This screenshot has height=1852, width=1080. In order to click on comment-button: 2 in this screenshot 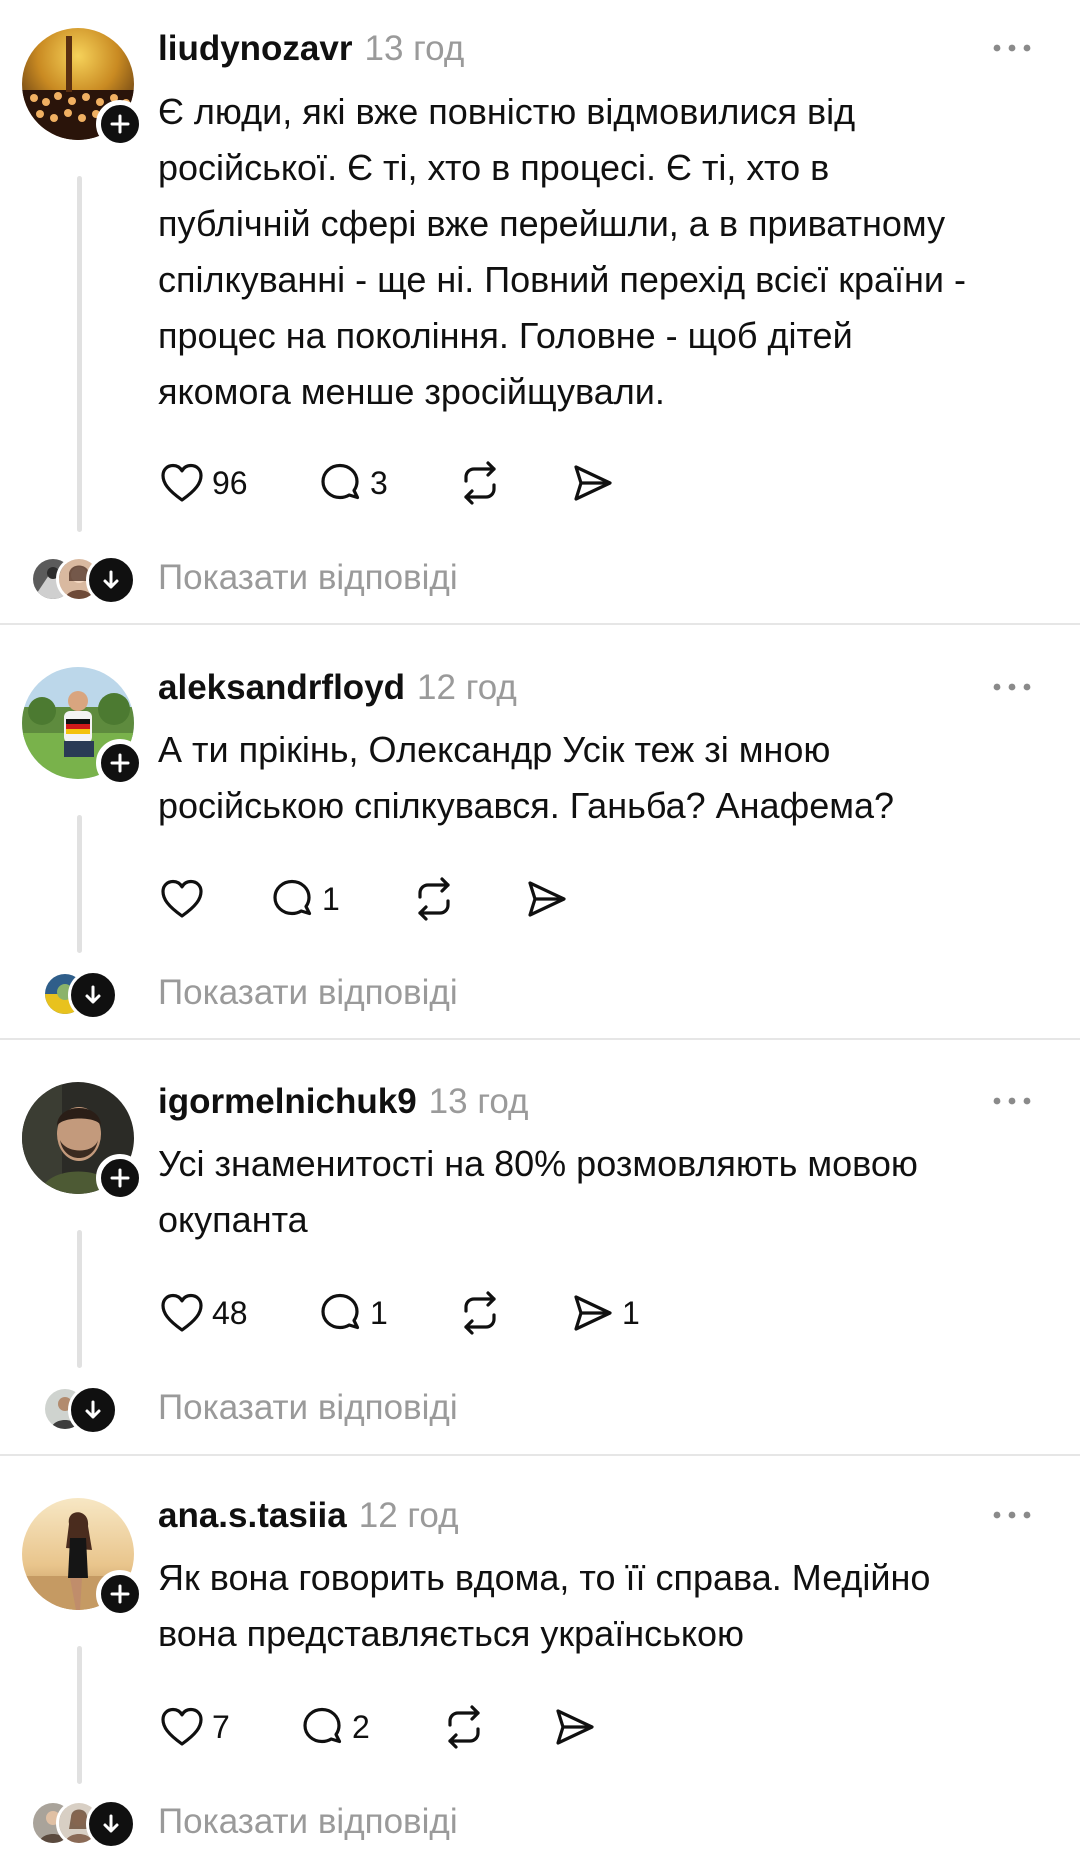, I will do `click(334, 1727)`.